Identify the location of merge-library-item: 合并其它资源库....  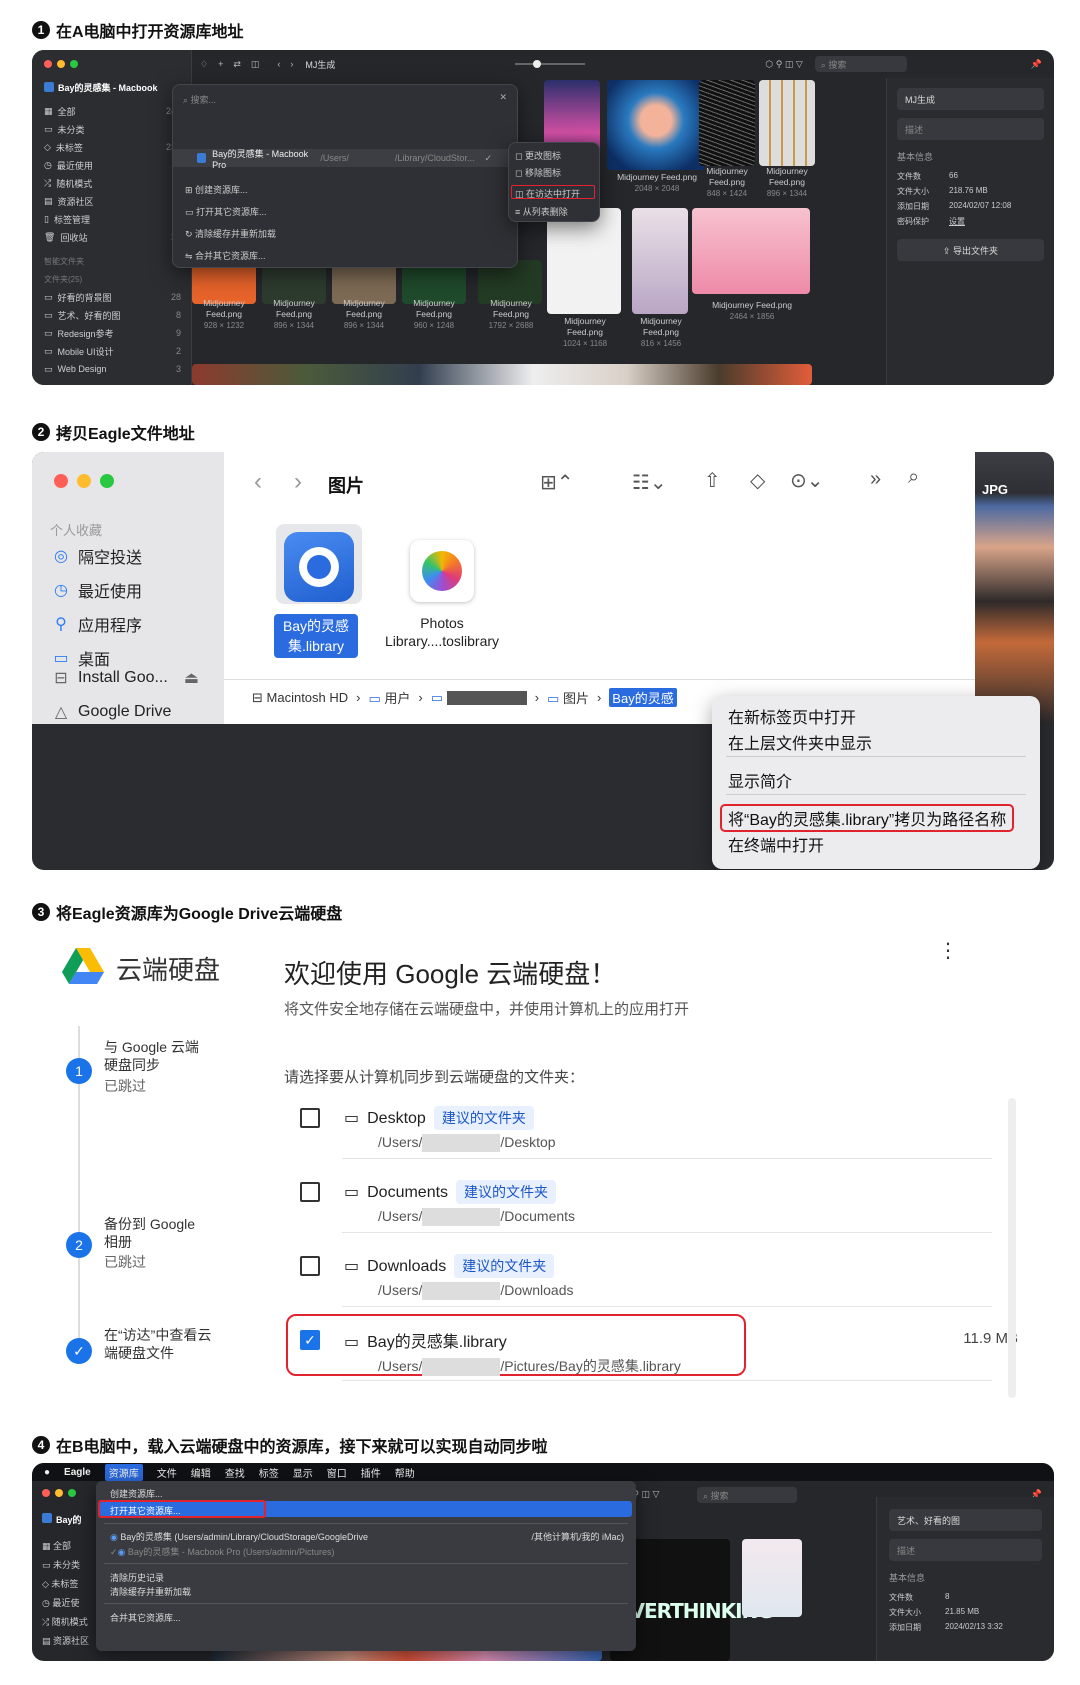
(145, 1617).